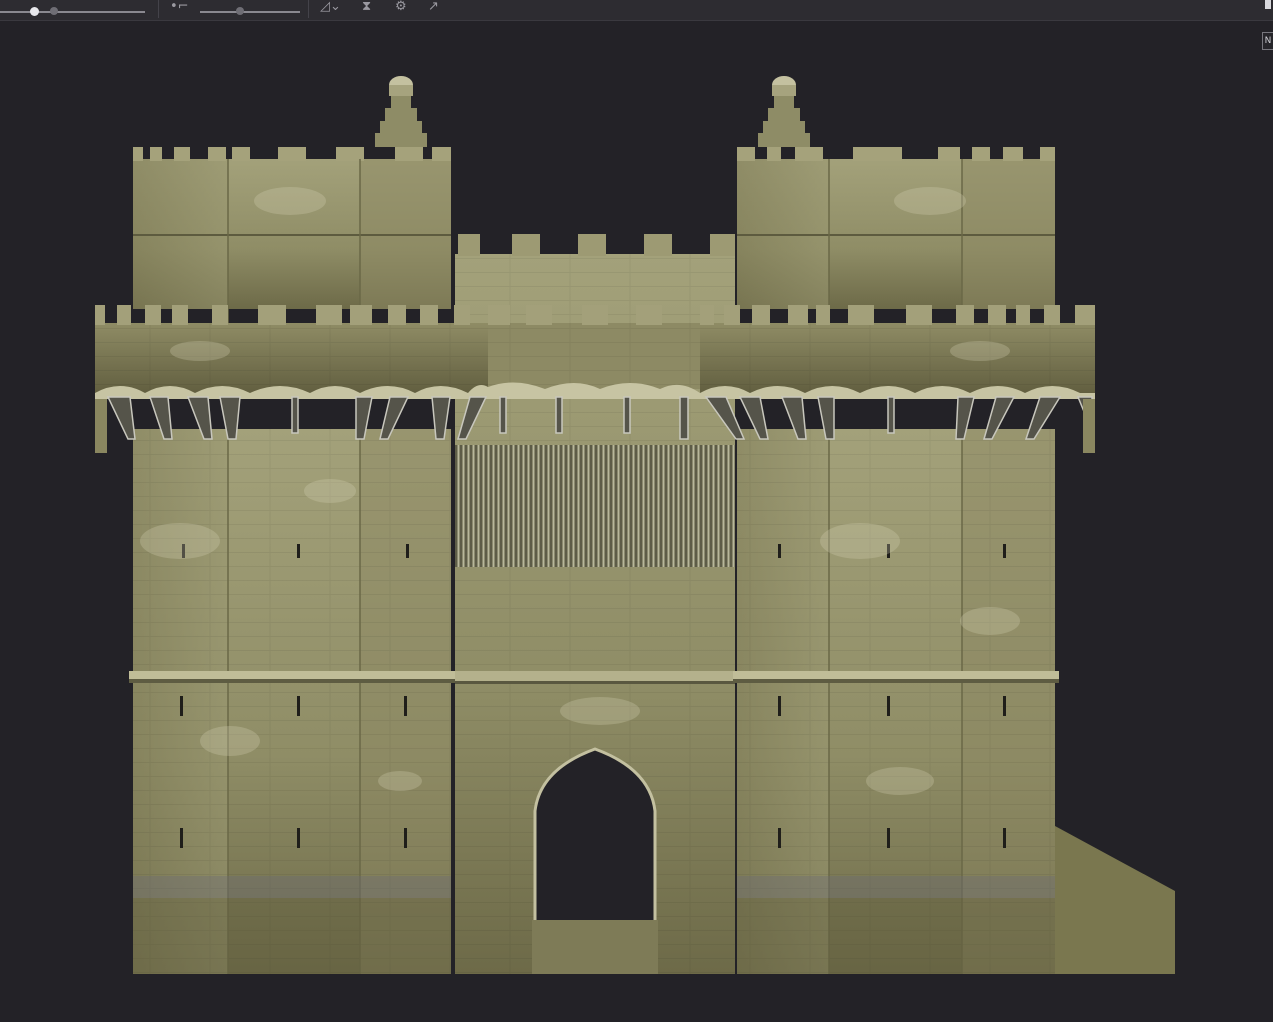  What do you see at coordinates (1268, 4) in the screenshot?
I see `panel-toggle-icon` at bounding box center [1268, 4].